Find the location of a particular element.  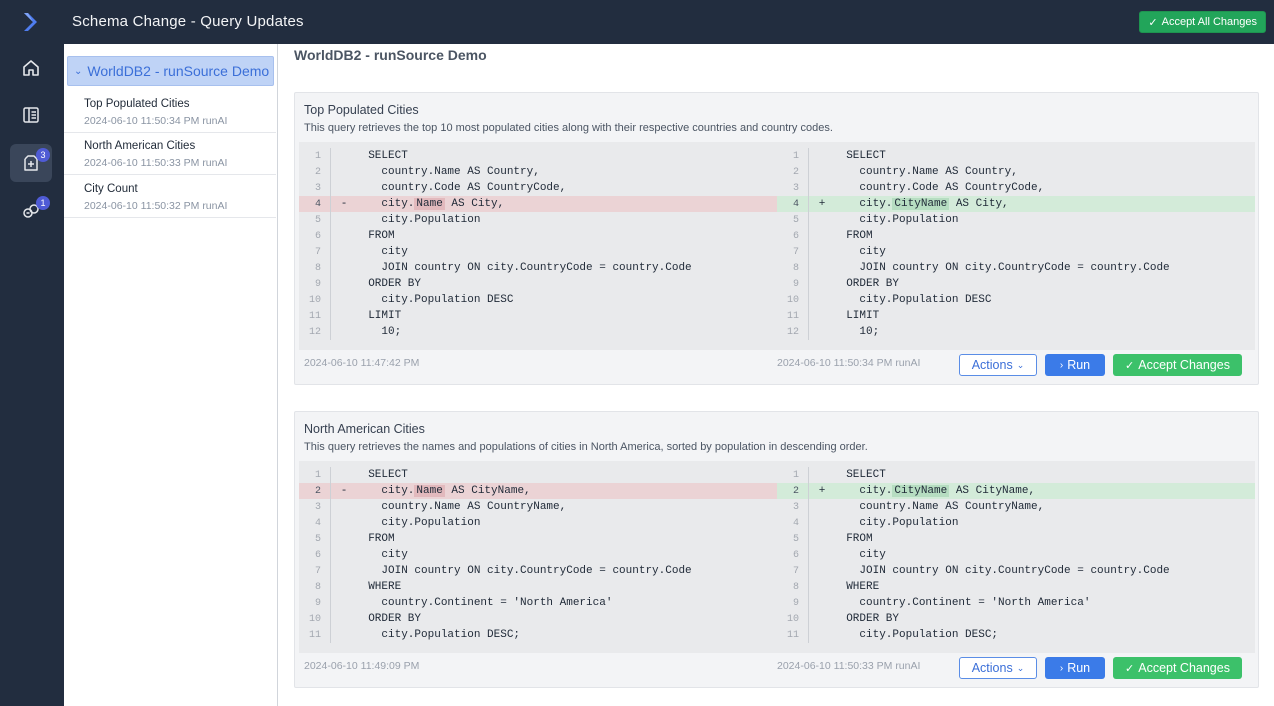

diff-marker: - is located at coordinates (344, 204).